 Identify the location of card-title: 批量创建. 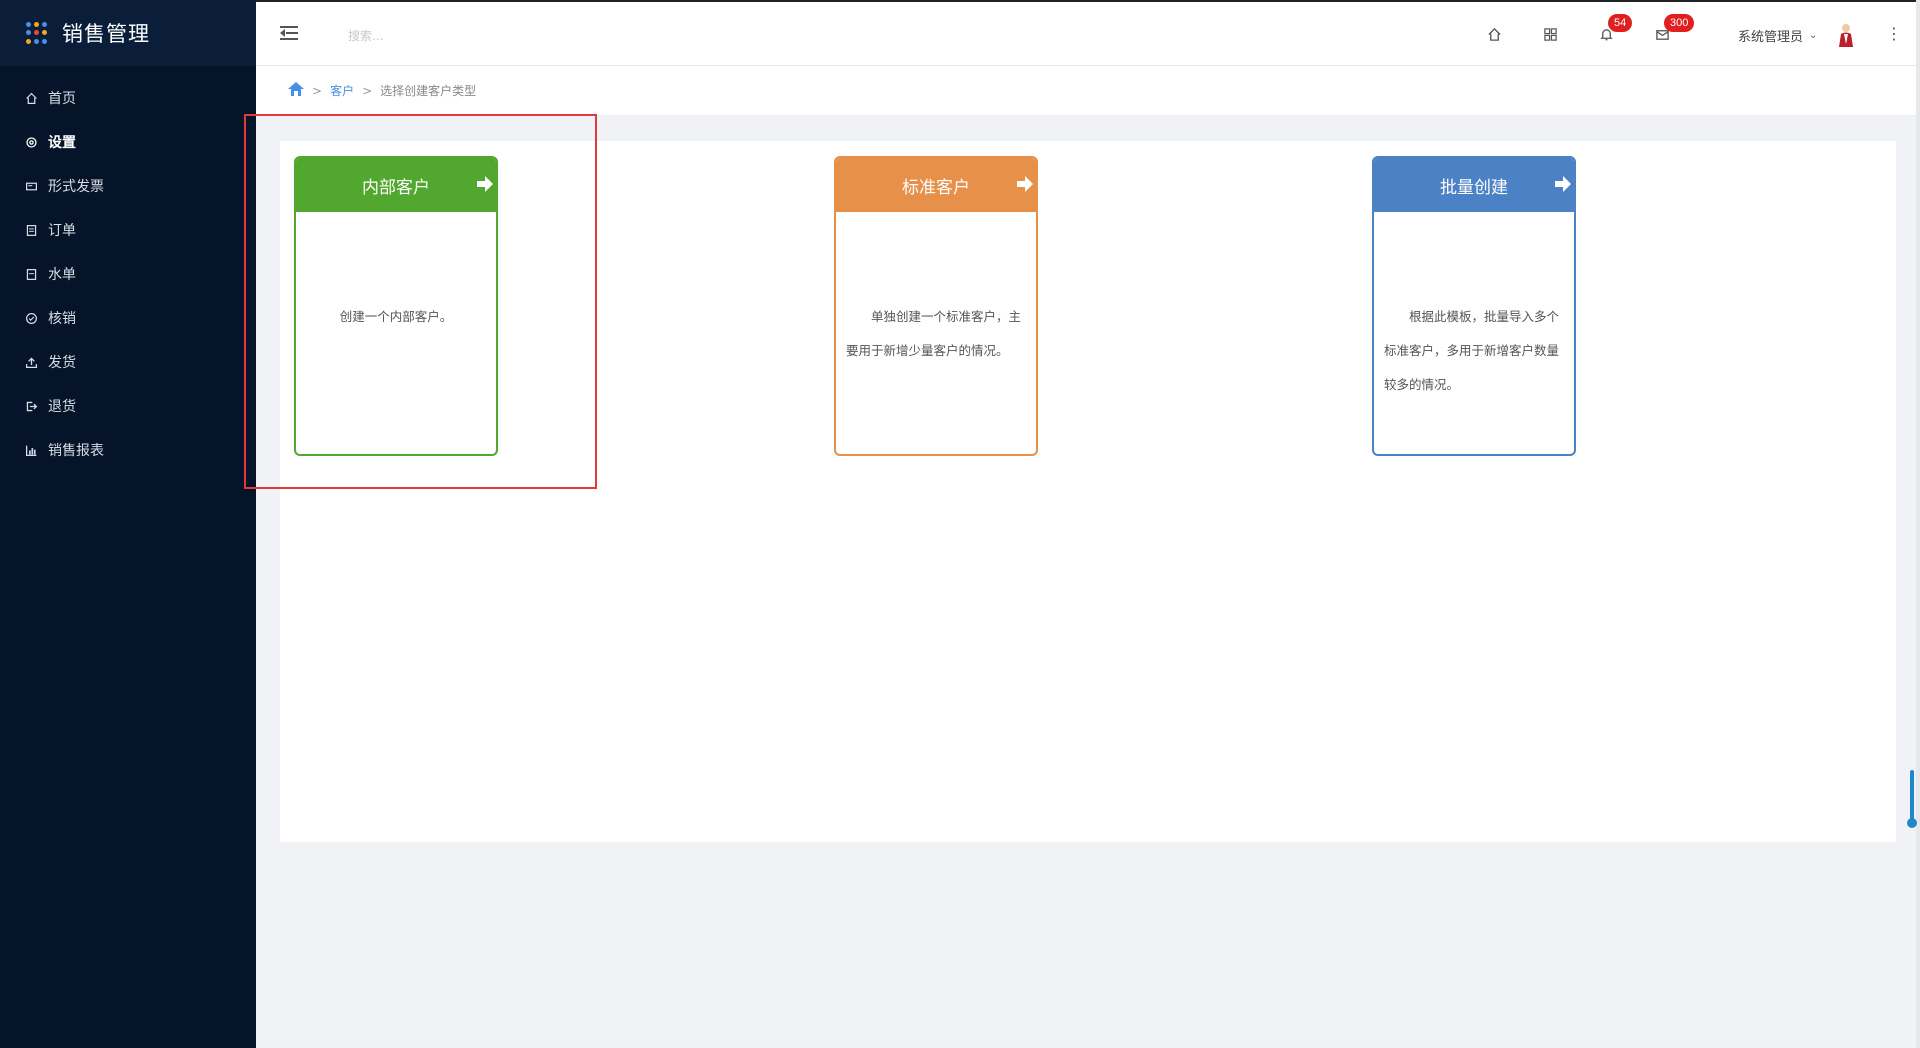
(1474, 187).